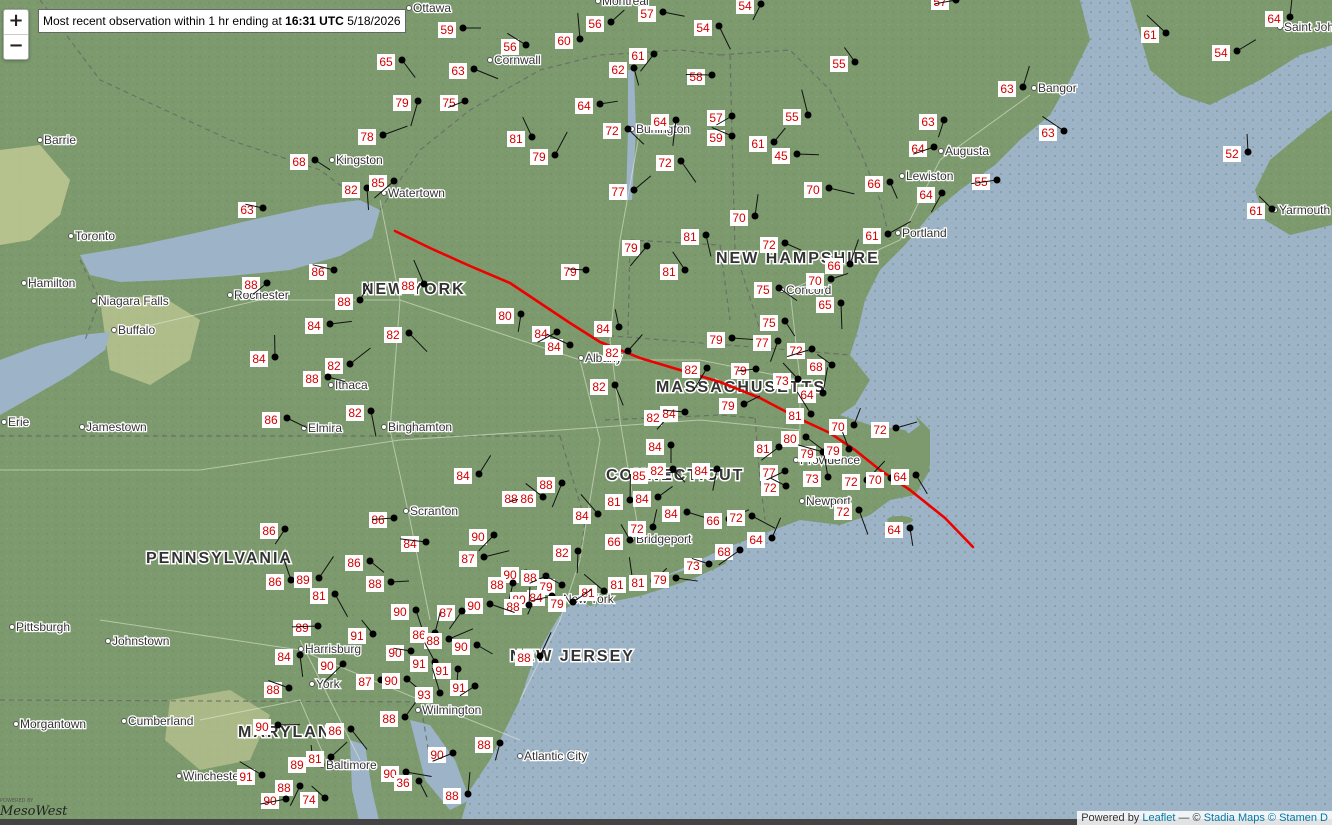  I want to click on leaflet-link: Leaflet, so click(1158, 818).